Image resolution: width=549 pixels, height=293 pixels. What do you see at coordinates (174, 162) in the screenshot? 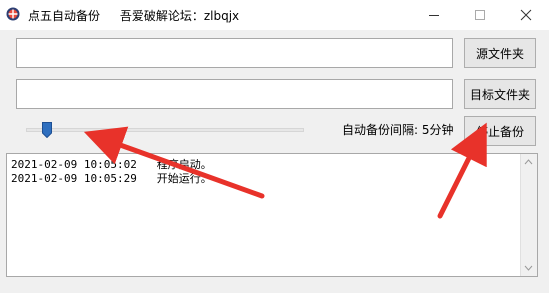
I see `arrow-to-slider` at bounding box center [174, 162].